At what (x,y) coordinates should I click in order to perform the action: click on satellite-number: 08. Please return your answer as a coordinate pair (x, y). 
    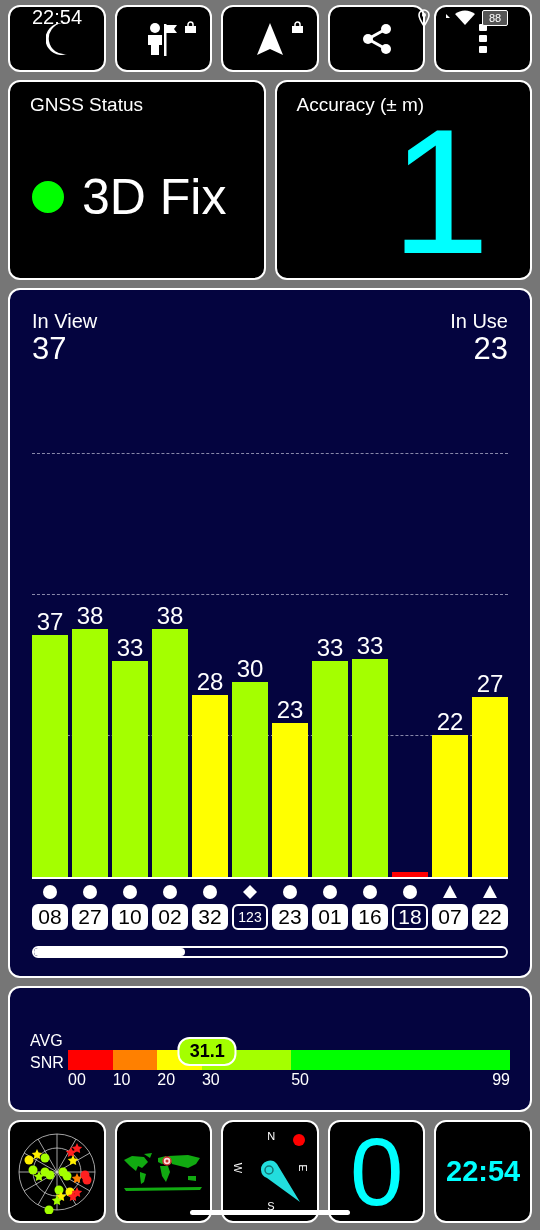
    Looking at the image, I should click on (50, 917).